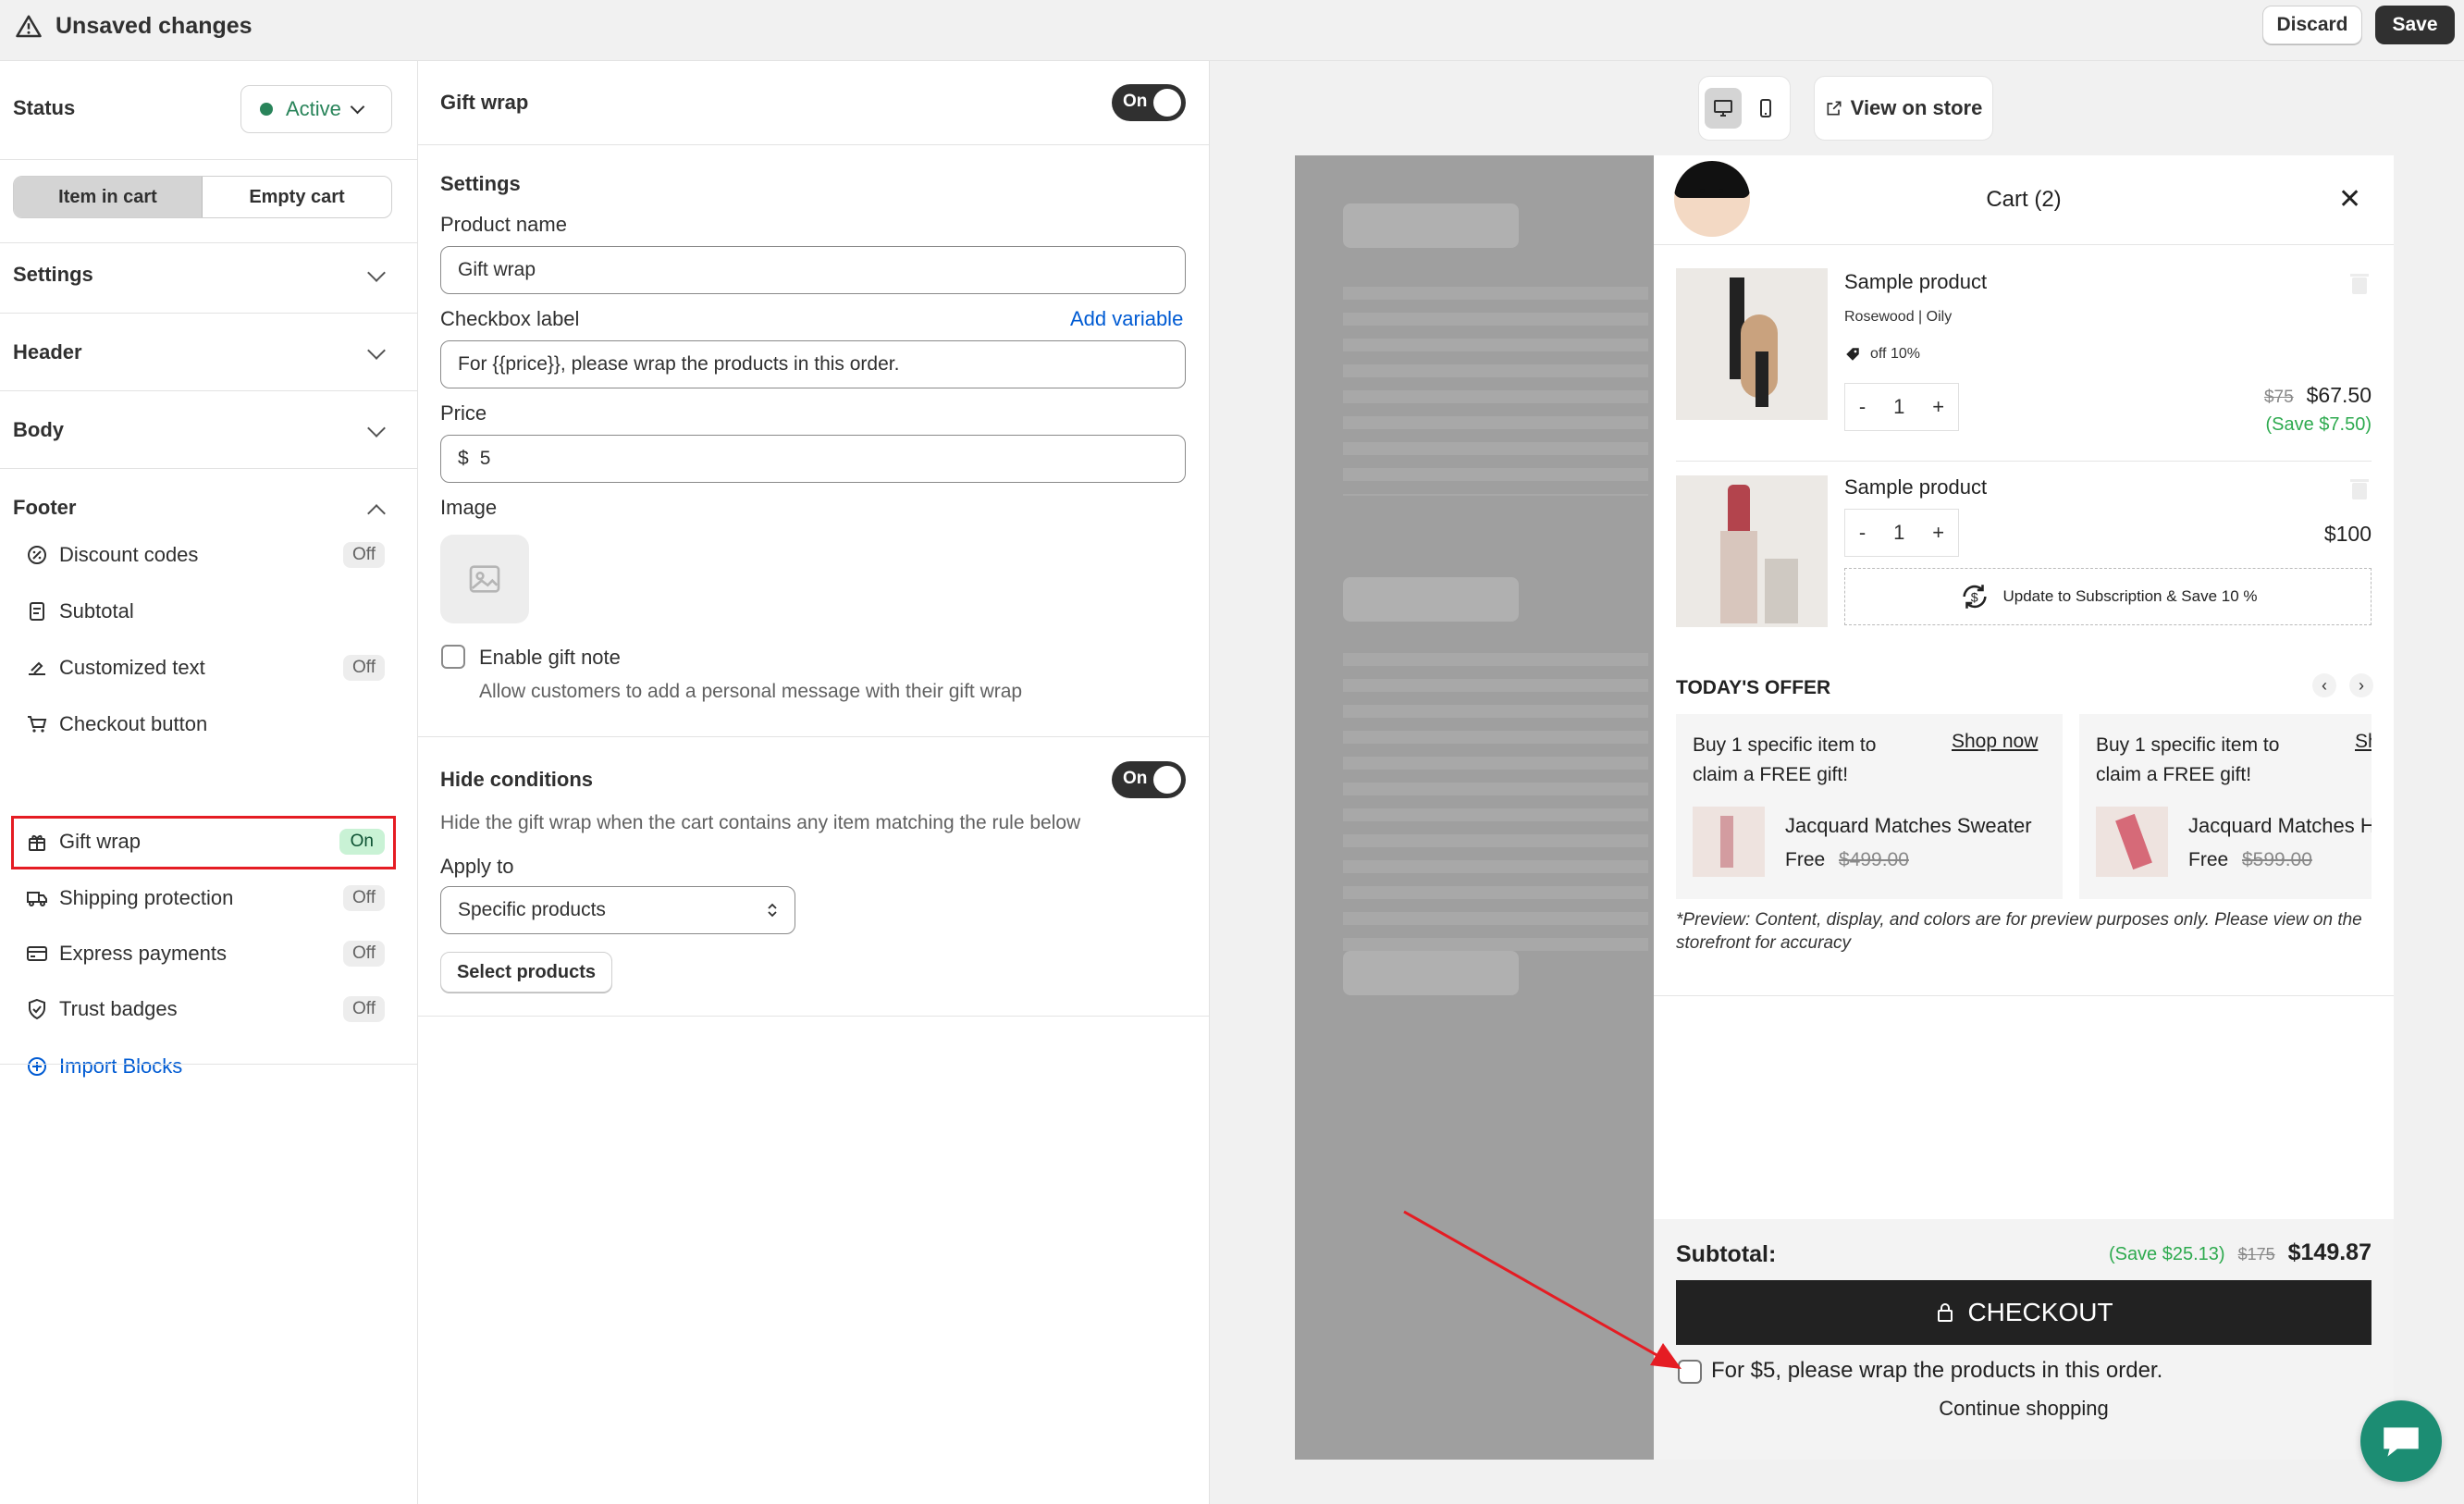 The image size is (2464, 1504). What do you see at coordinates (362, 842) in the screenshot?
I see `status-badge: On` at bounding box center [362, 842].